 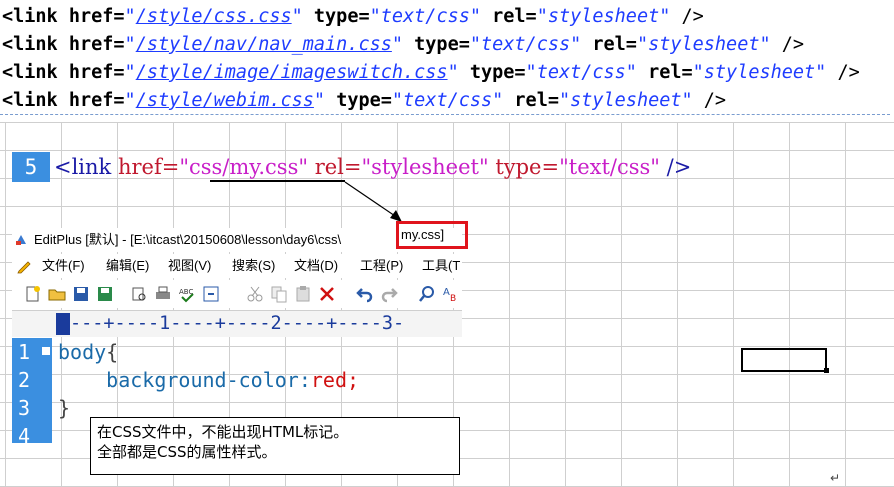 I want to click on fold-marker-icon, so click(x=46, y=351).